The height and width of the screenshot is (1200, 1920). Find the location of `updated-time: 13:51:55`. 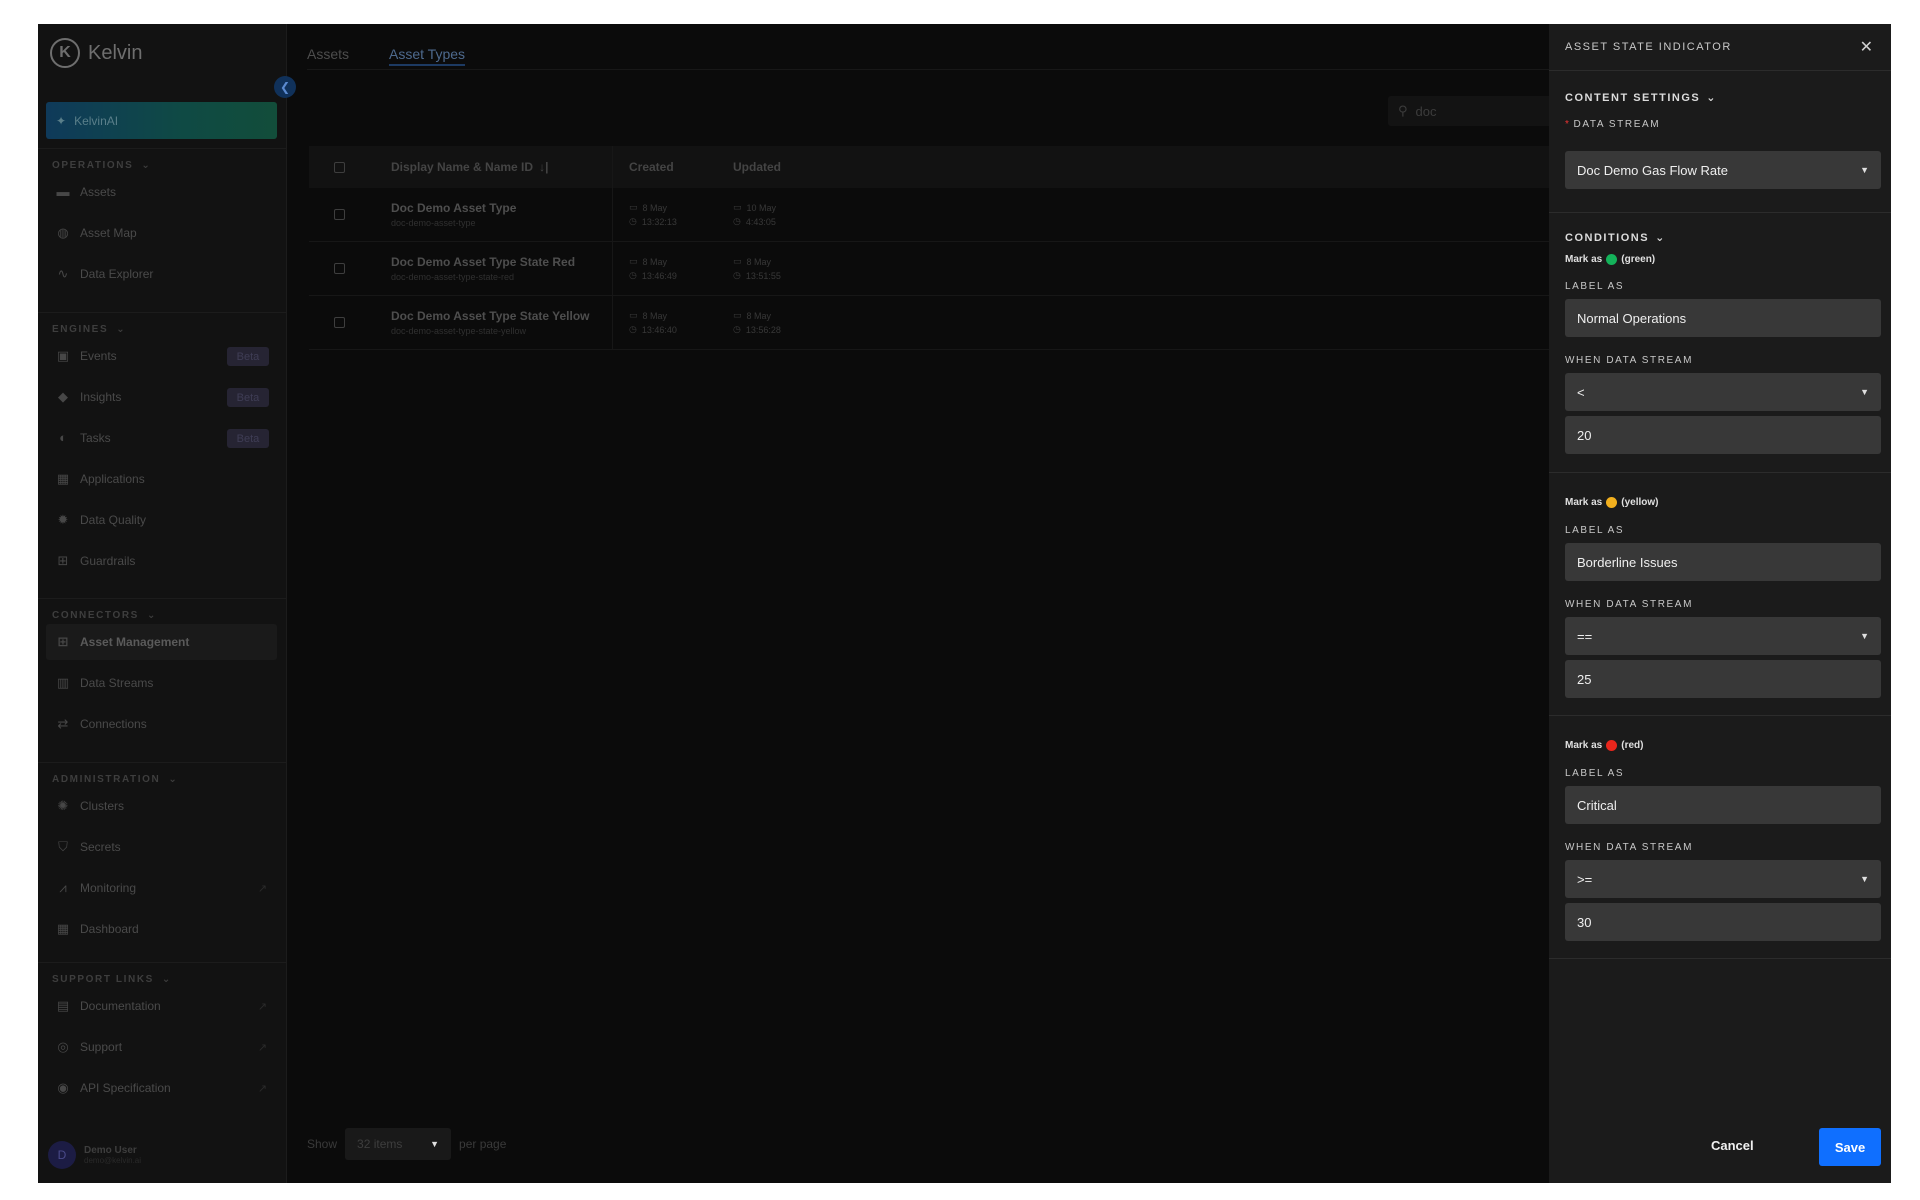

updated-time: 13:51:55 is located at coordinates (763, 275).